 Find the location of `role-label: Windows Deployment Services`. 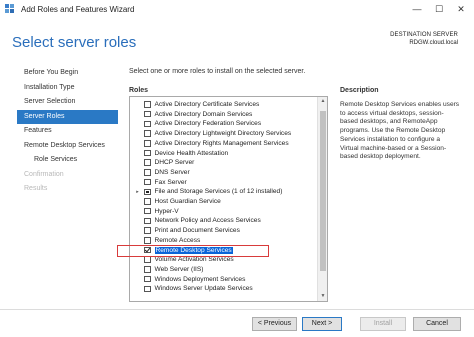

role-label: Windows Deployment Services is located at coordinates (200, 279).